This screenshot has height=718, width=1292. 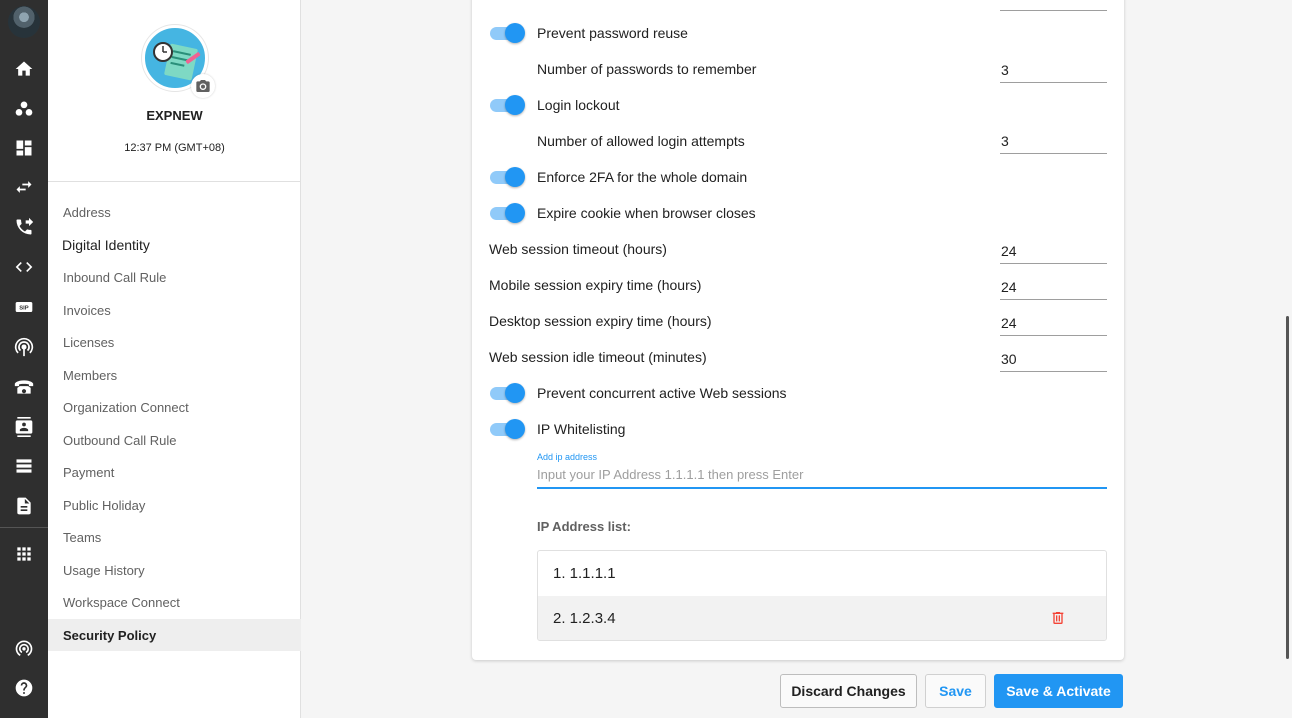 What do you see at coordinates (24, 109) in the screenshot?
I see `groups-icon` at bounding box center [24, 109].